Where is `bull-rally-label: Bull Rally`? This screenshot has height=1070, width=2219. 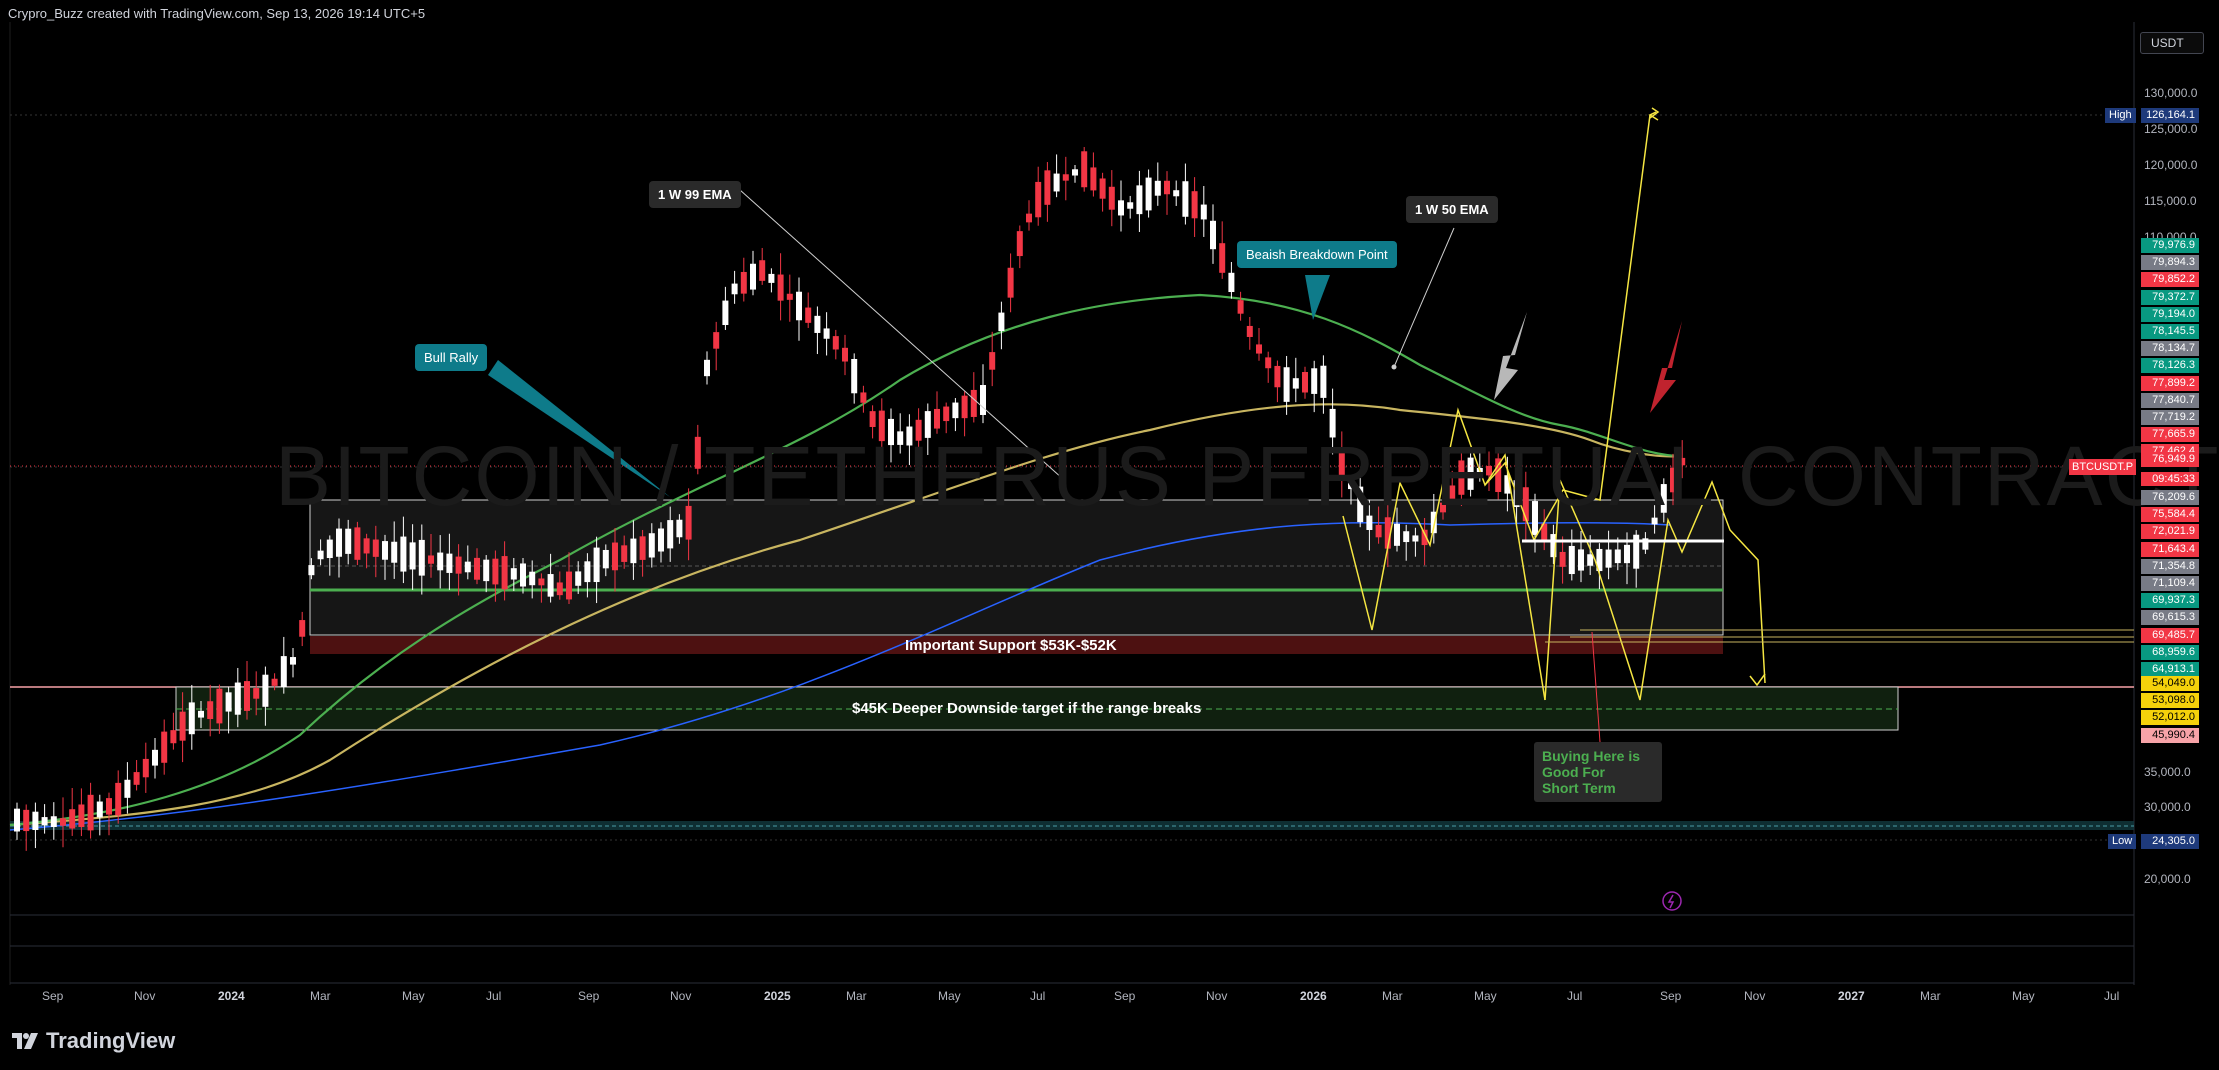
bull-rally-label: Bull Rally is located at coordinates (451, 357).